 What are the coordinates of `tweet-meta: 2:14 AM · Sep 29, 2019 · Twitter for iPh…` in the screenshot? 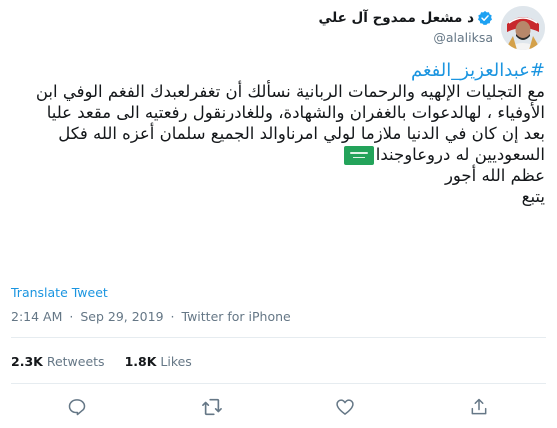 It's located at (151, 316).